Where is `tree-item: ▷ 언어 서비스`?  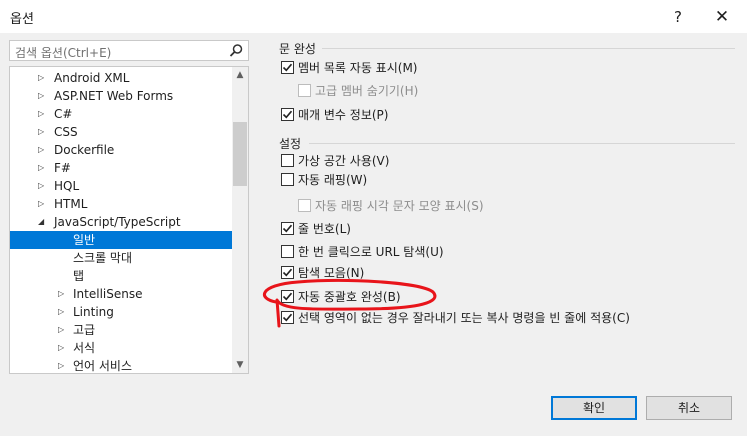 tree-item: ▷ 언어 서비스 is located at coordinates (121, 365).